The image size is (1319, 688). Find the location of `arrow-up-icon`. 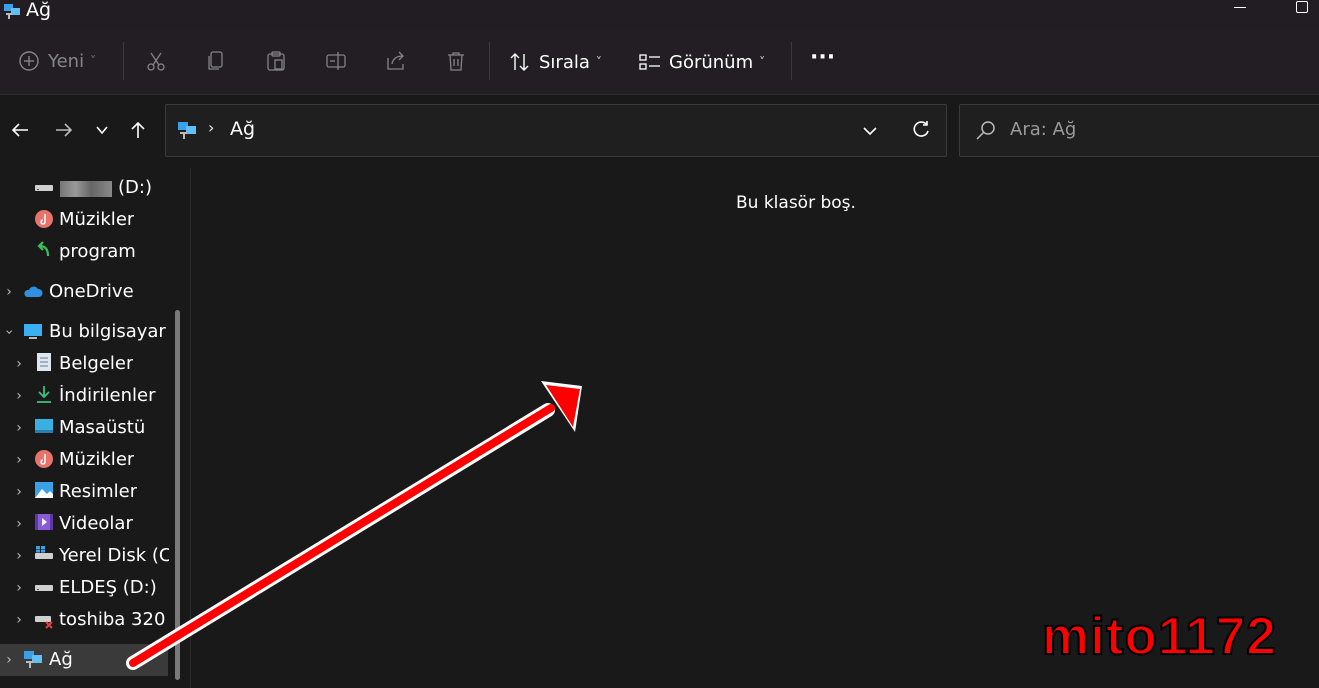

arrow-up-icon is located at coordinates (138, 129).